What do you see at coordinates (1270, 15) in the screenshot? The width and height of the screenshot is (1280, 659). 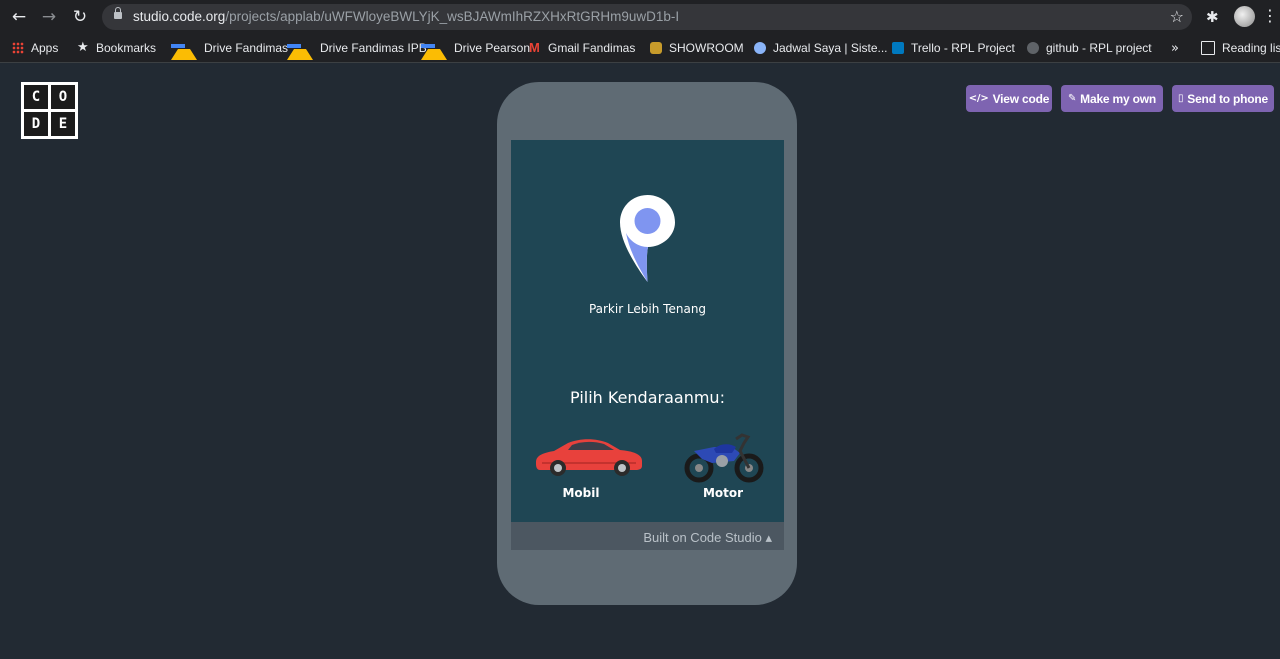 I see `browser-menu-icon: ⋮` at bounding box center [1270, 15].